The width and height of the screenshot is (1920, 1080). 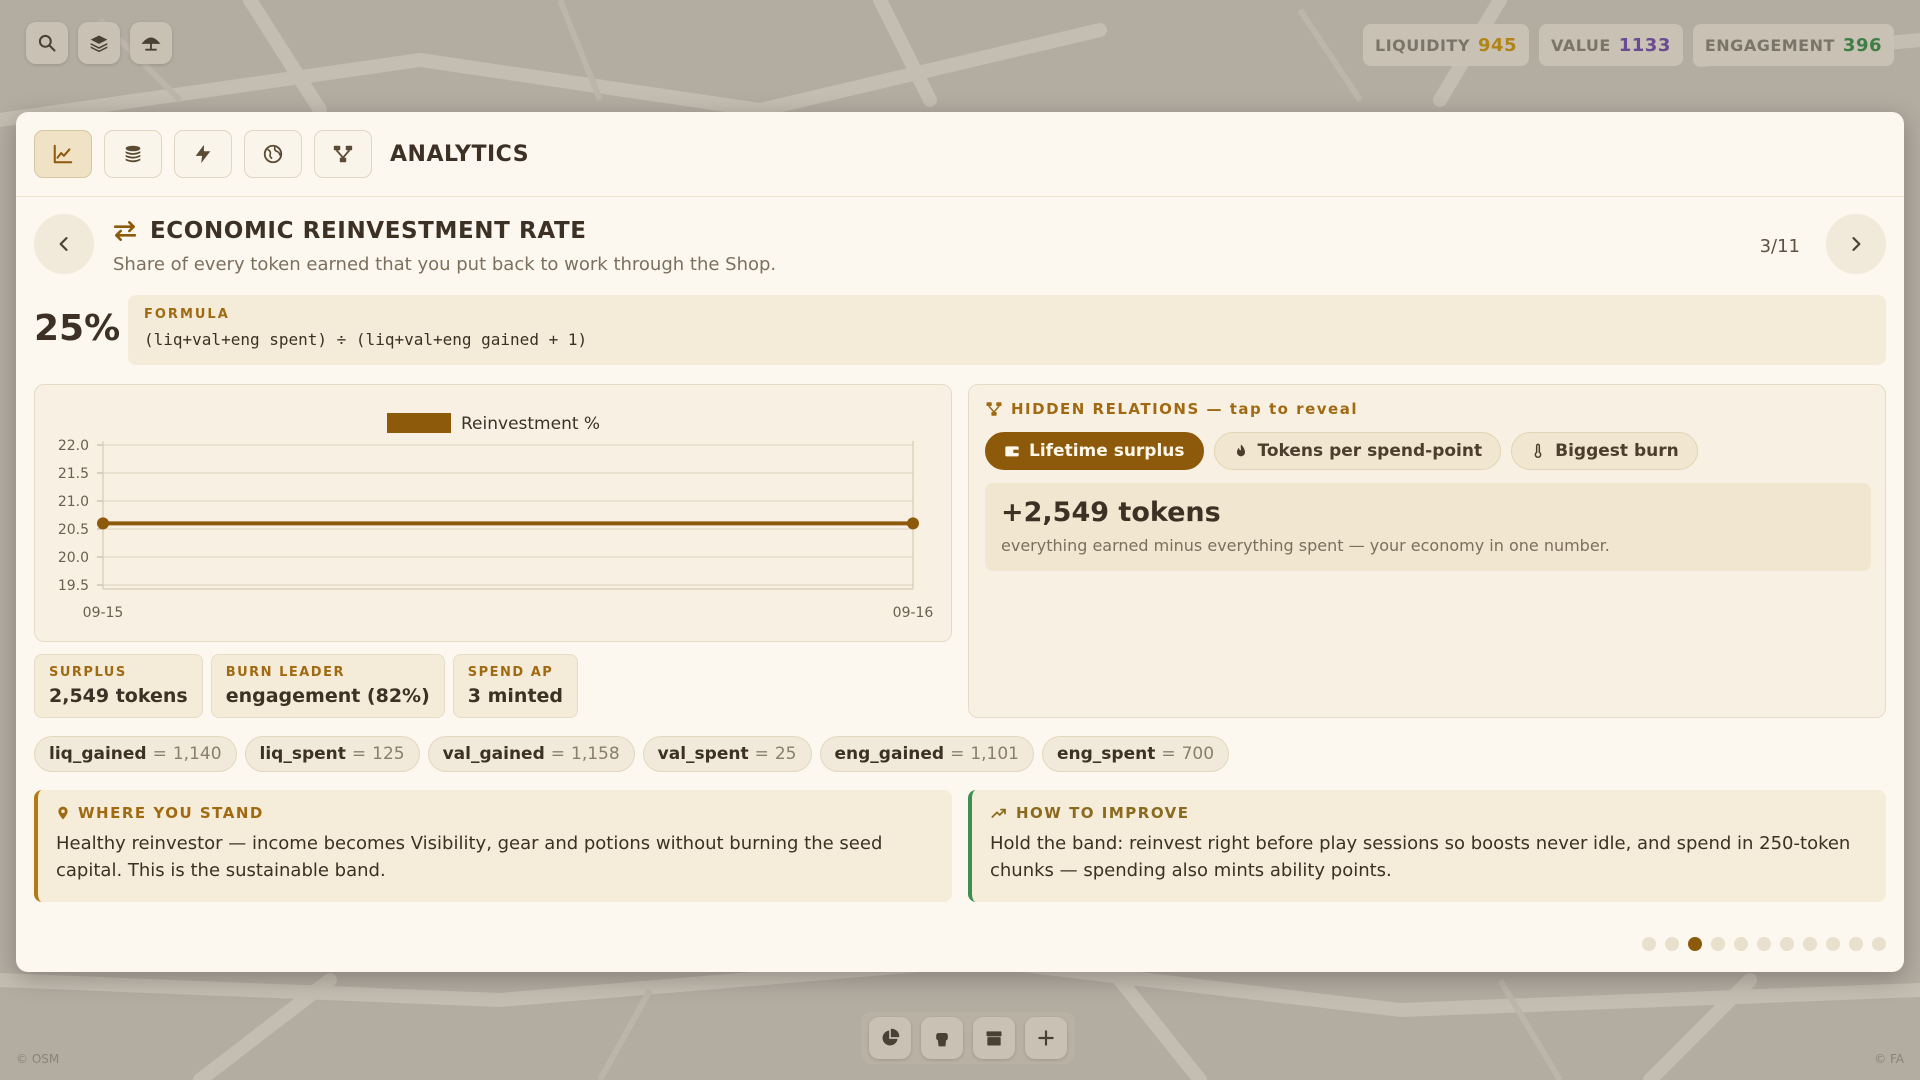 What do you see at coordinates (595, 754) in the screenshot?
I see `variable-value: 1,158` at bounding box center [595, 754].